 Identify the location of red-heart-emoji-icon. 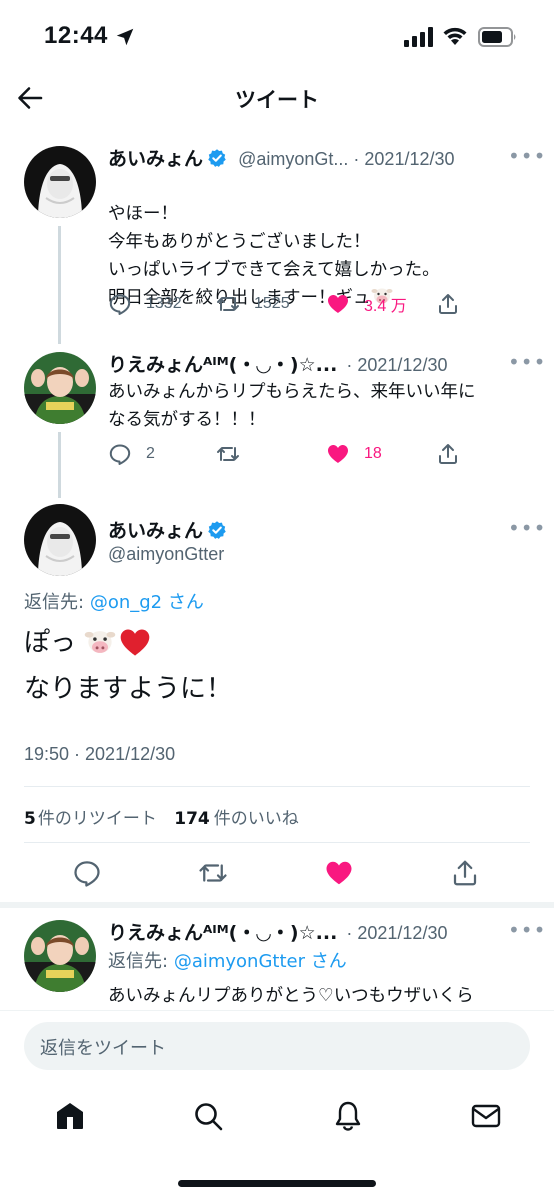
(135, 642).